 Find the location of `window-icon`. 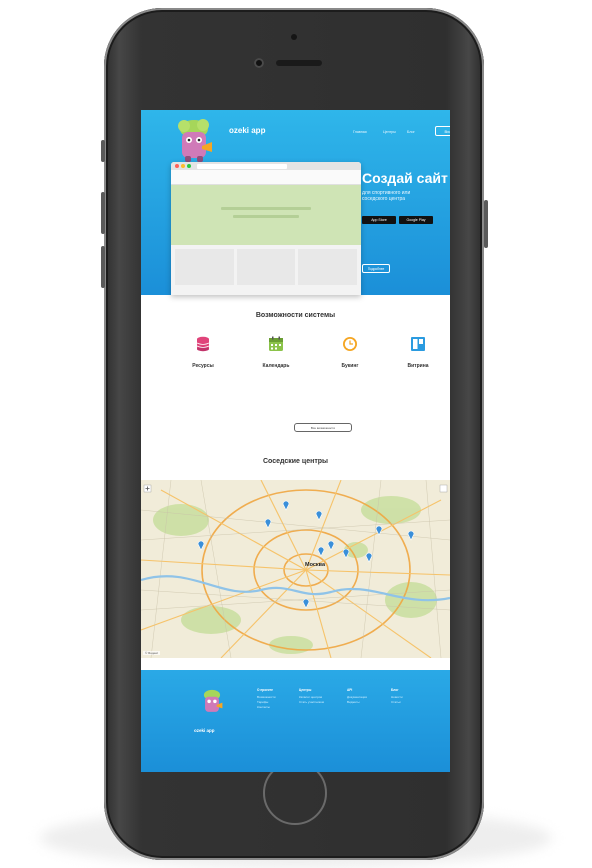

window-icon is located at coordinates (418, 344).